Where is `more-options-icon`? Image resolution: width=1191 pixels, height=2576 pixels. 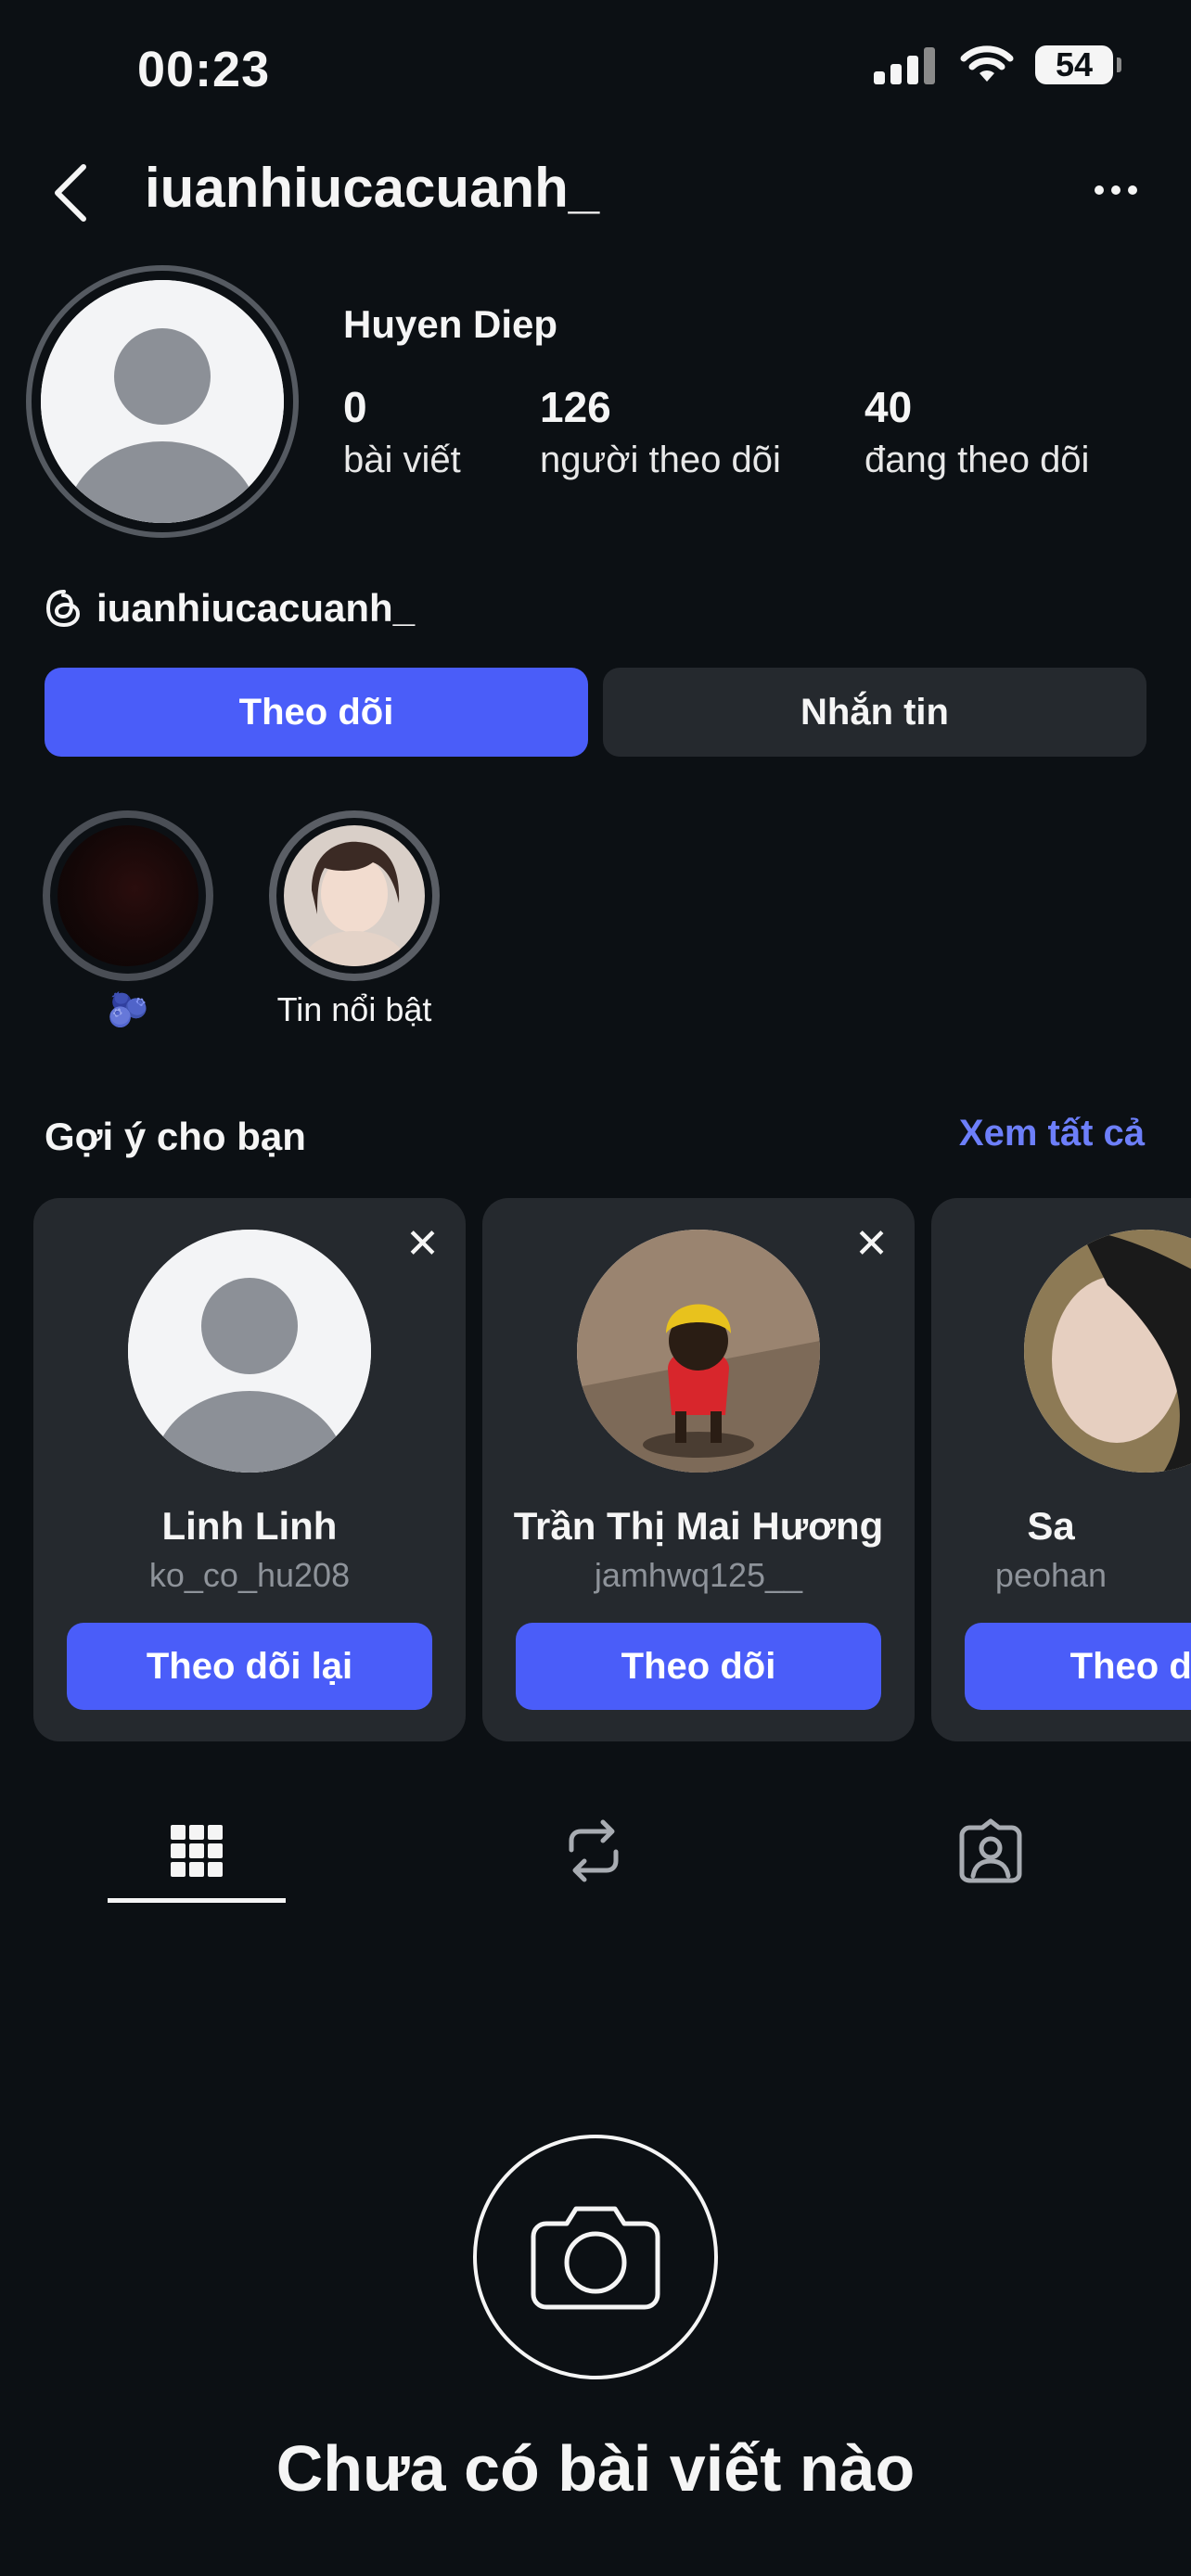 more-options-icon is located at coordinates (1116, 190).